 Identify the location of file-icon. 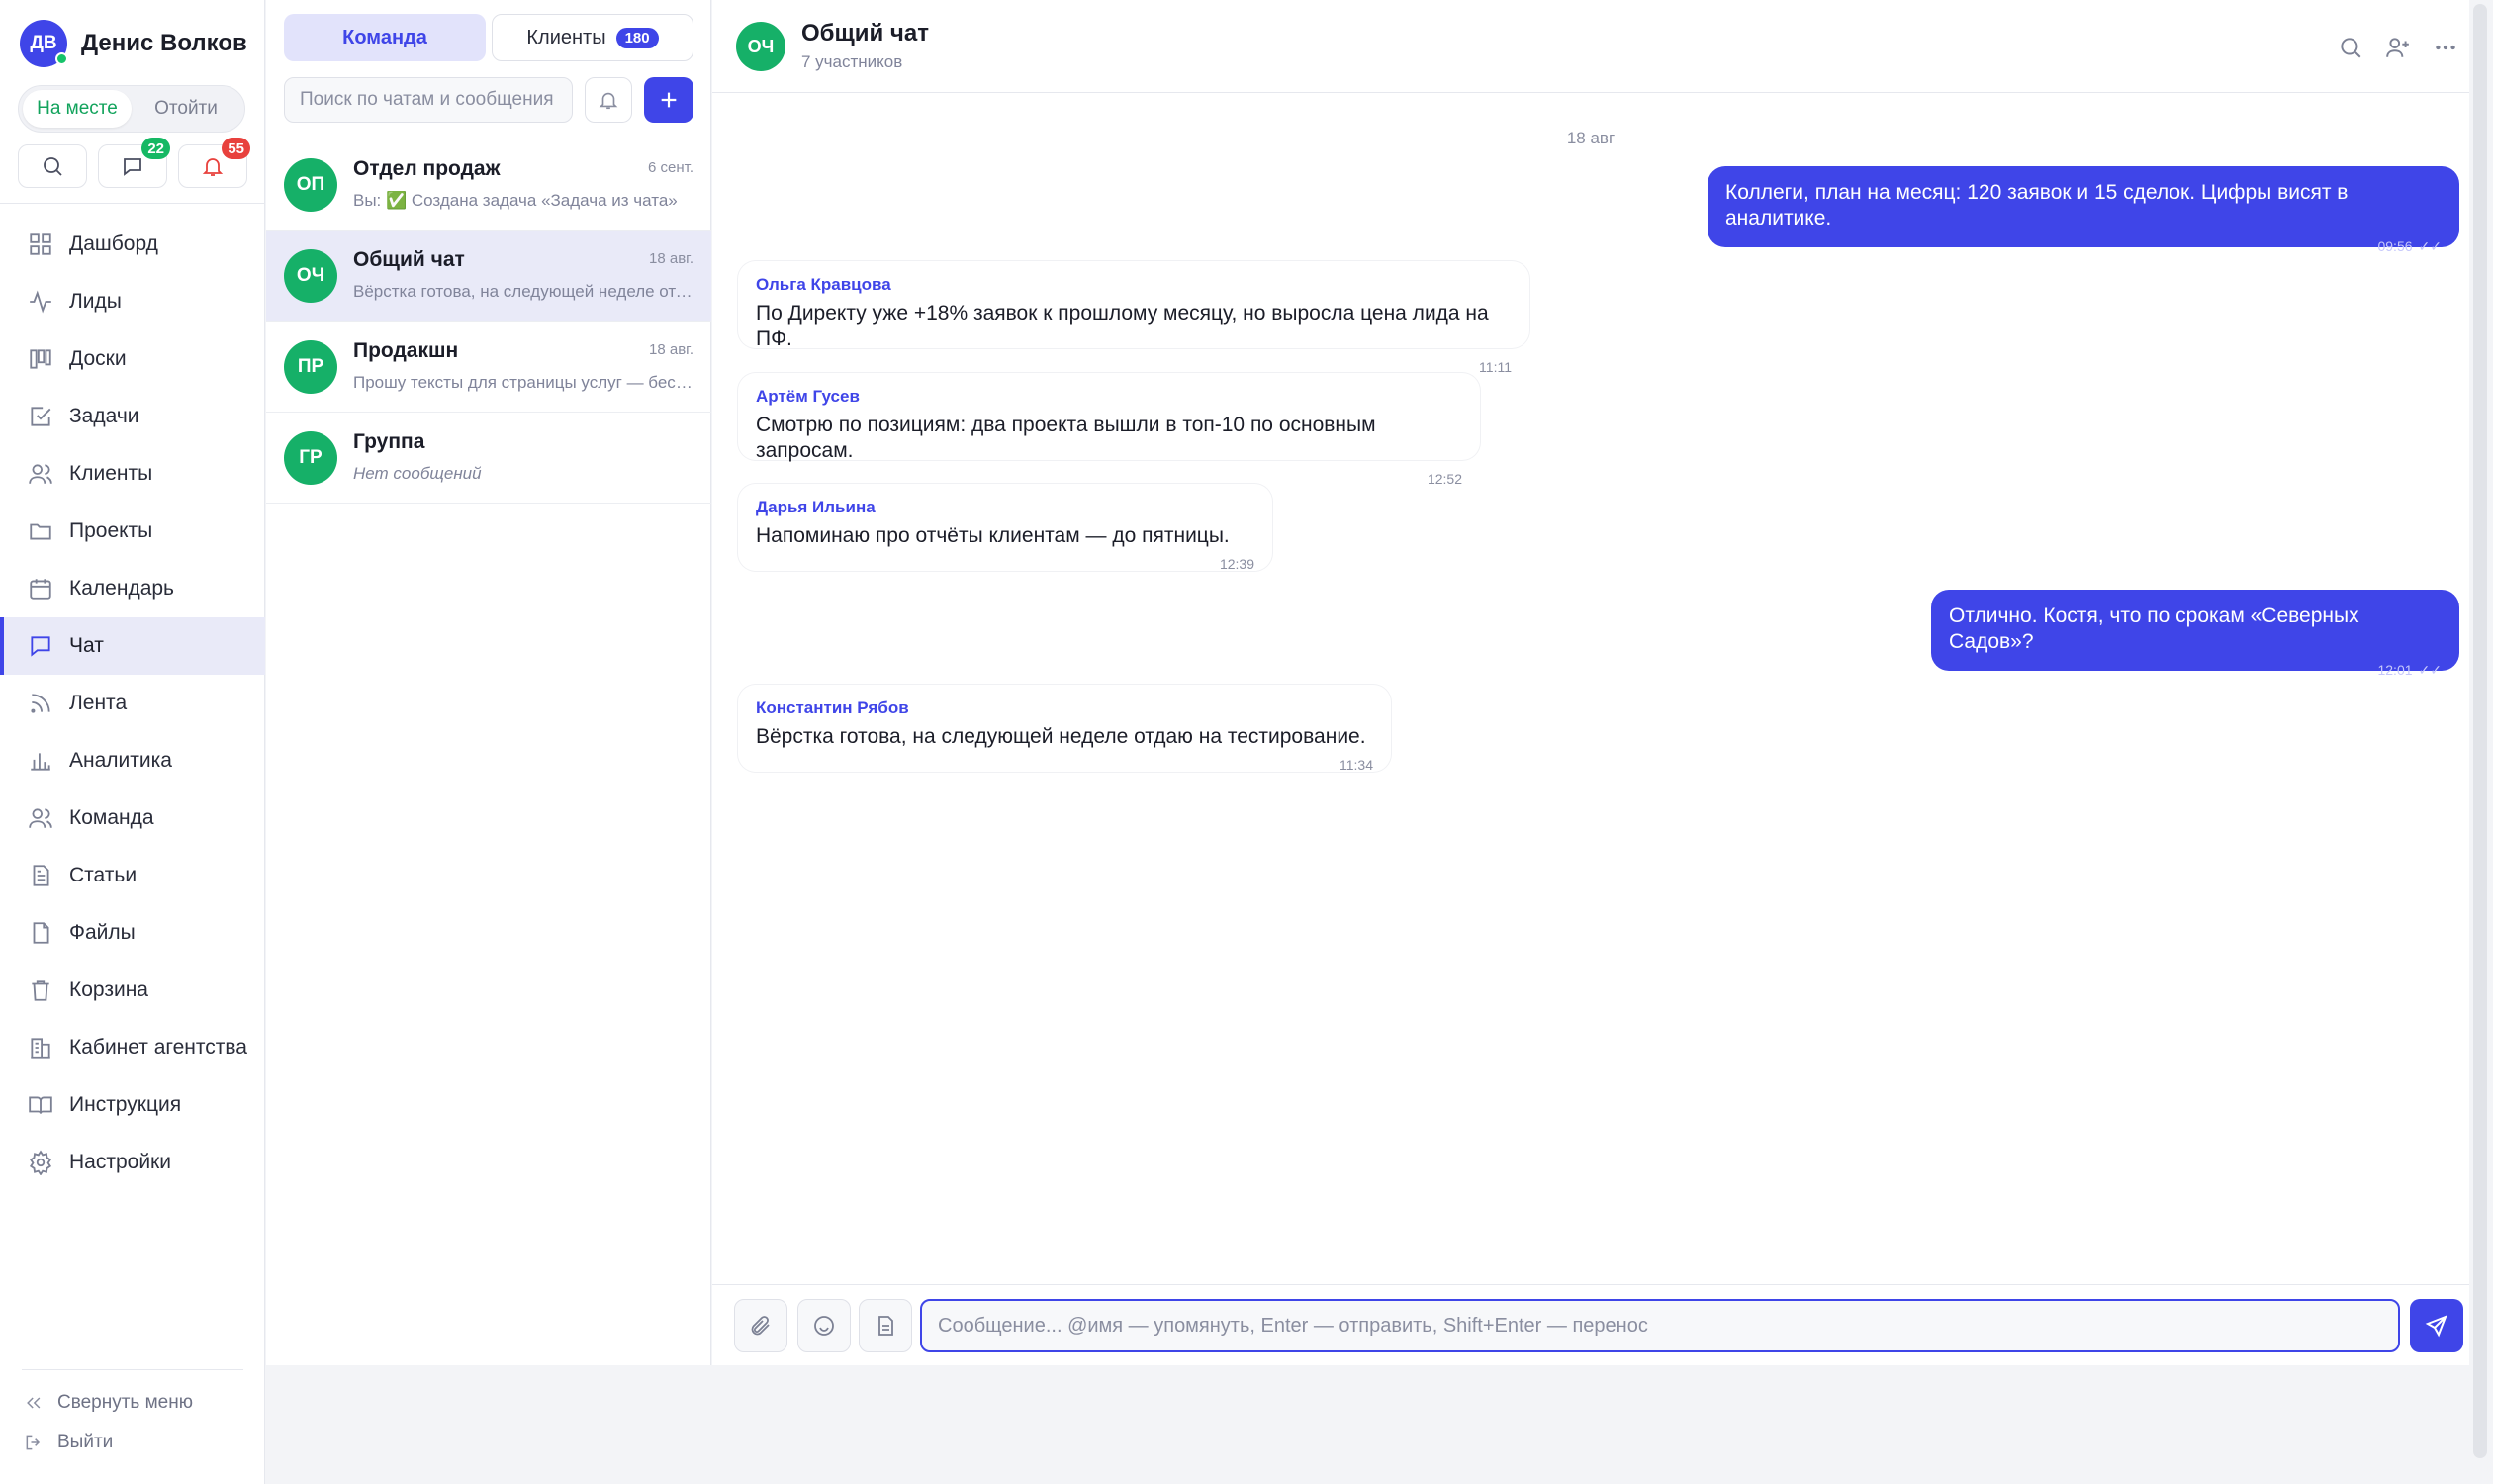
(41, 933).